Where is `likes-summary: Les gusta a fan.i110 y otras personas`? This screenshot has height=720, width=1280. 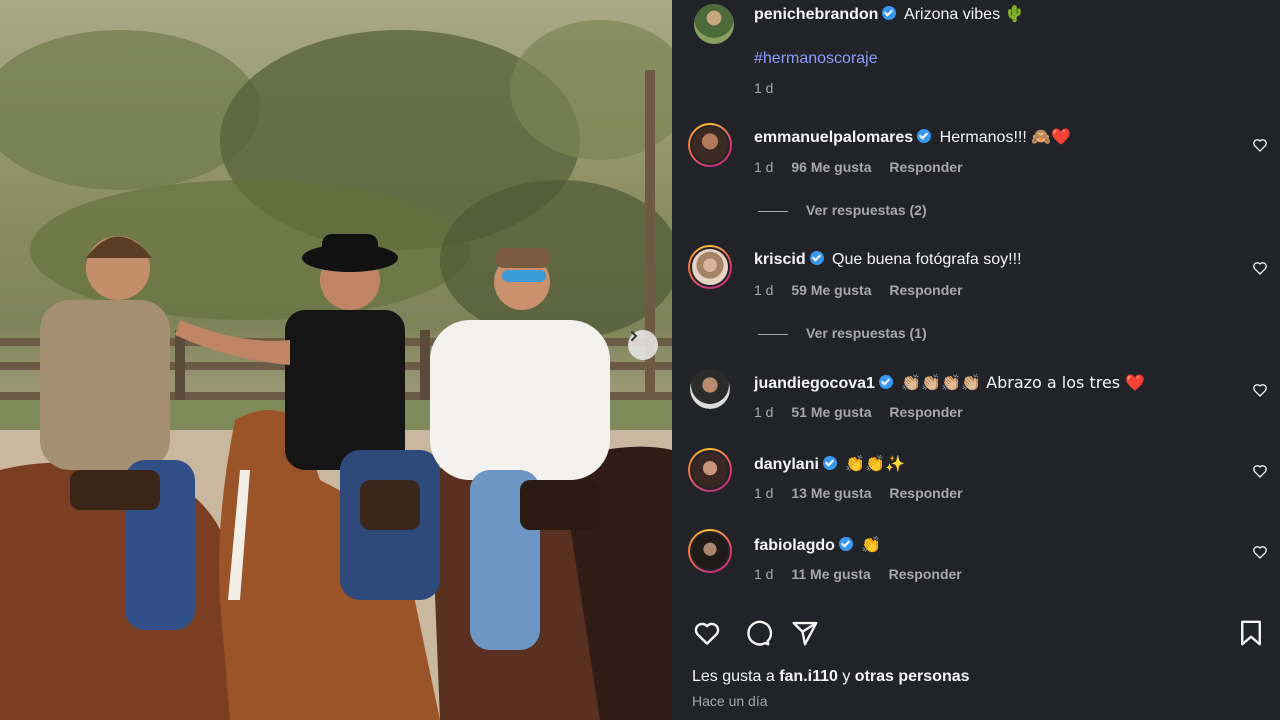
likes-summary: Les gusta a fan.i110 y otras personas is located at coordinates (831, 677).